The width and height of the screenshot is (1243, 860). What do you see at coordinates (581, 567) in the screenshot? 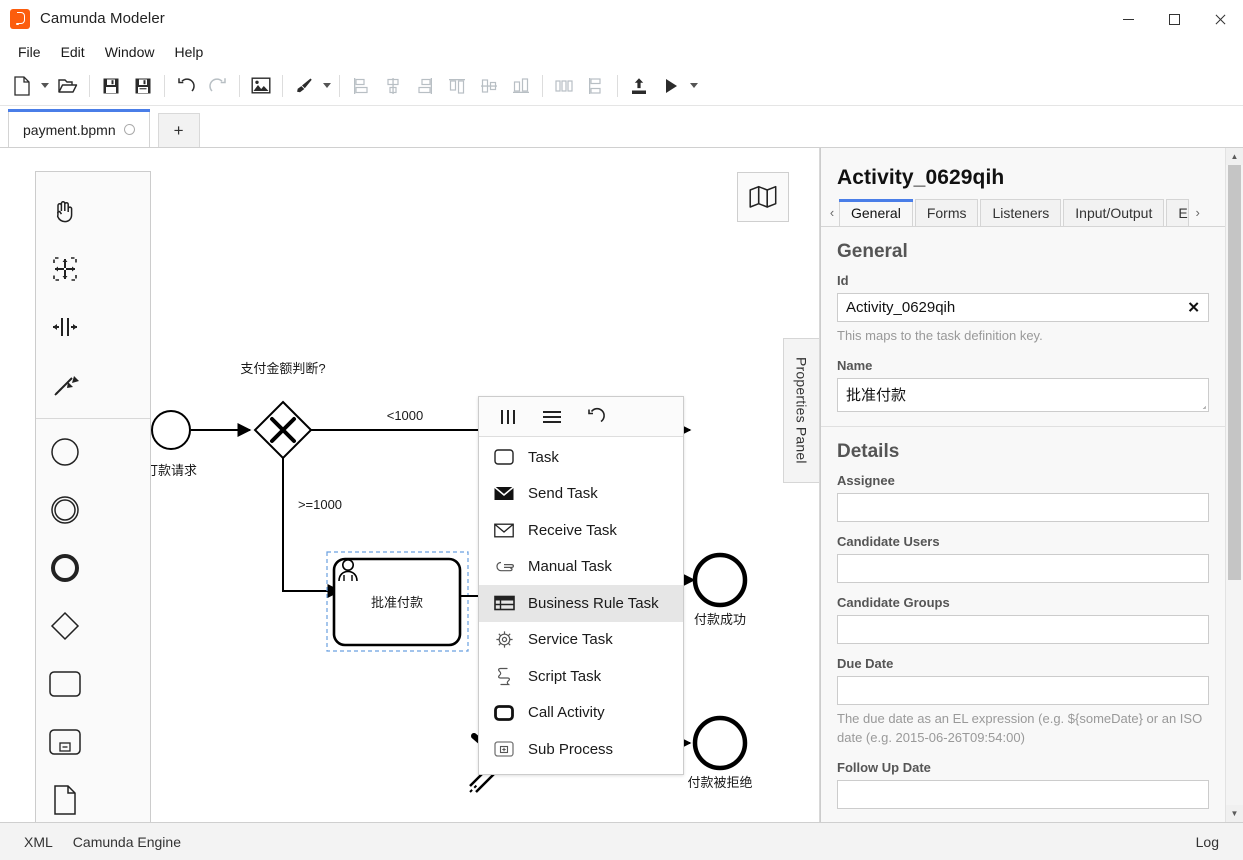
I see `replace-item-manual-task: Manual Task` at bounding box center [581, 567].